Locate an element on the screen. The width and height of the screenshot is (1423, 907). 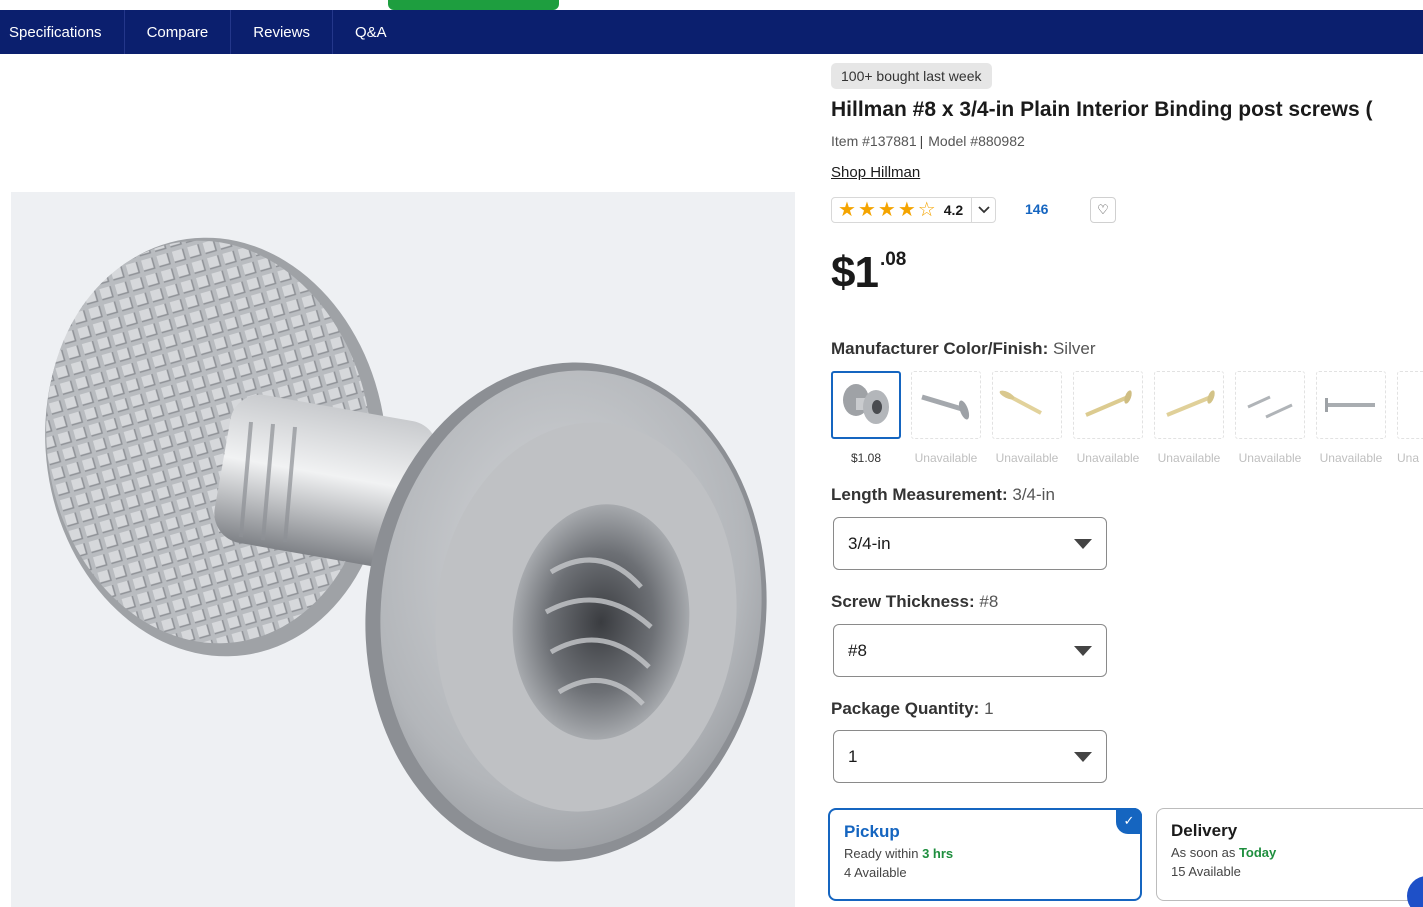
delivery-available: 15 Available is located at coordinates (1206, 871).